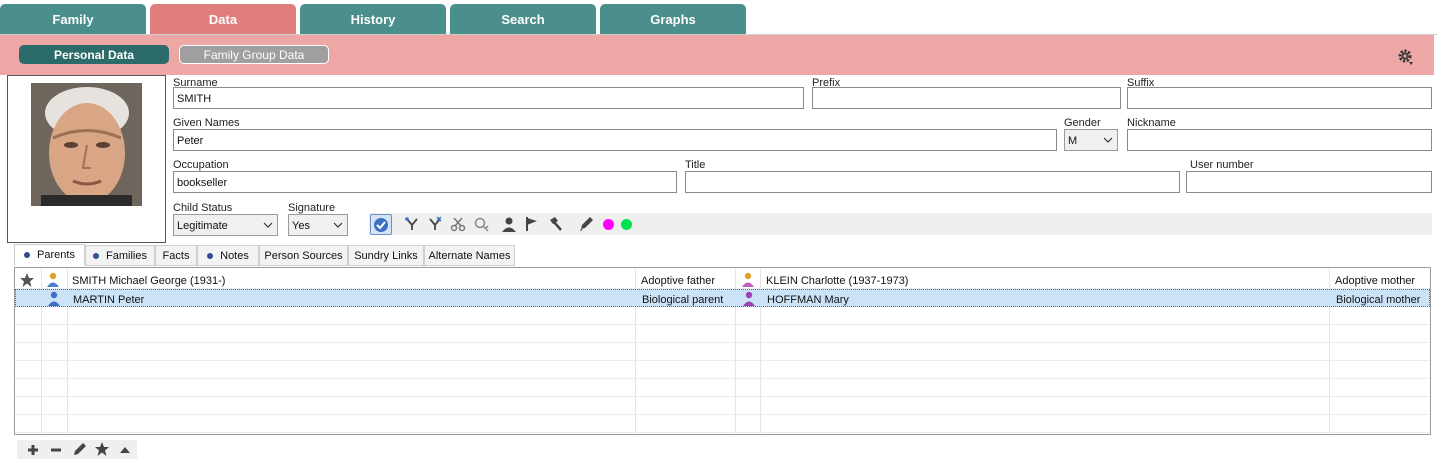 This screenshot has width=1437, height=471. What do you see at coordinates (626, 224) in the screenshot?
I see `green-status-dot` at bounding box center [626, 224].